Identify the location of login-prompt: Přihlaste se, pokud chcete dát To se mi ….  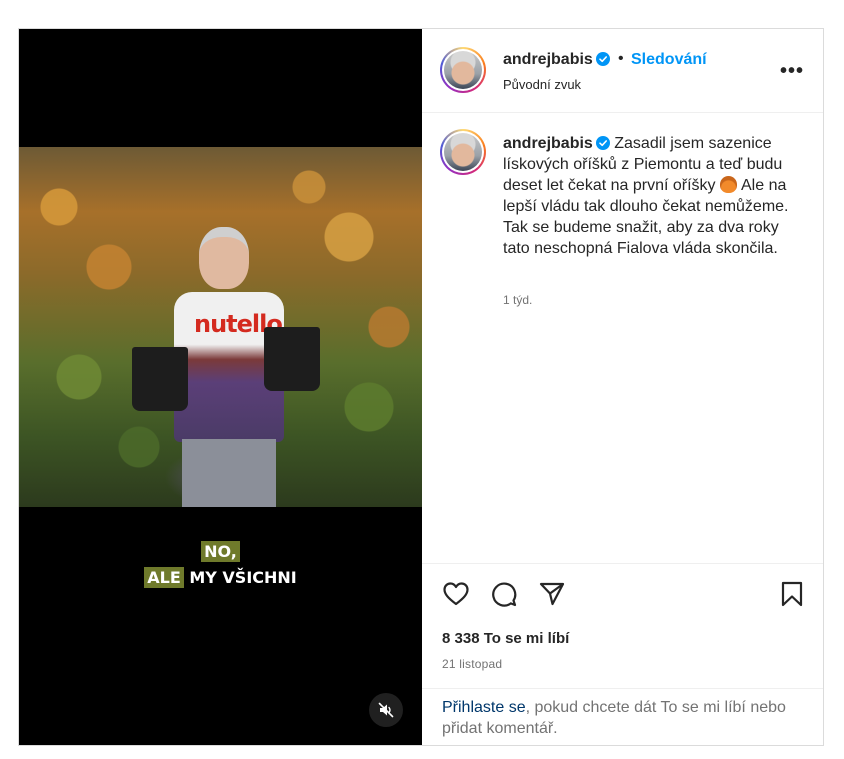
(622, 717).